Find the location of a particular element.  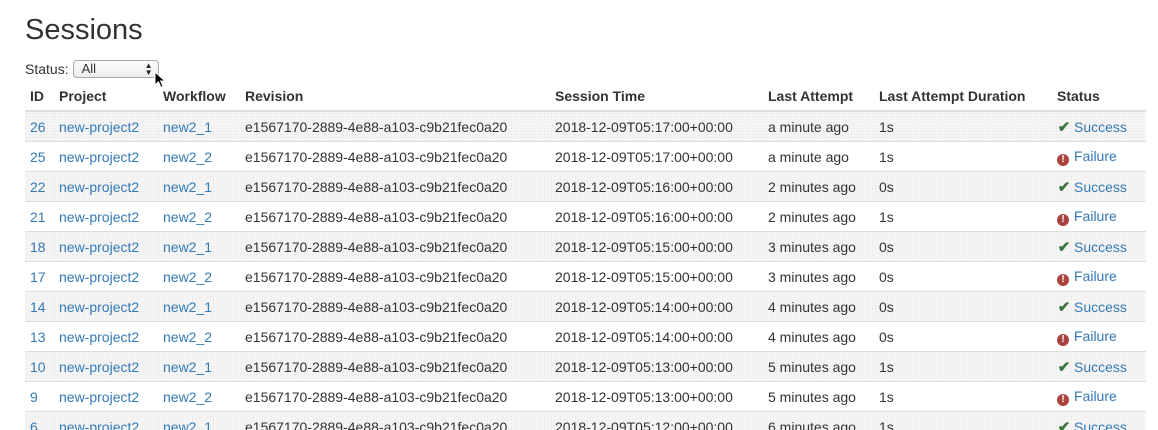

session-id-cell: 21 is located at coordinates (39, 216).